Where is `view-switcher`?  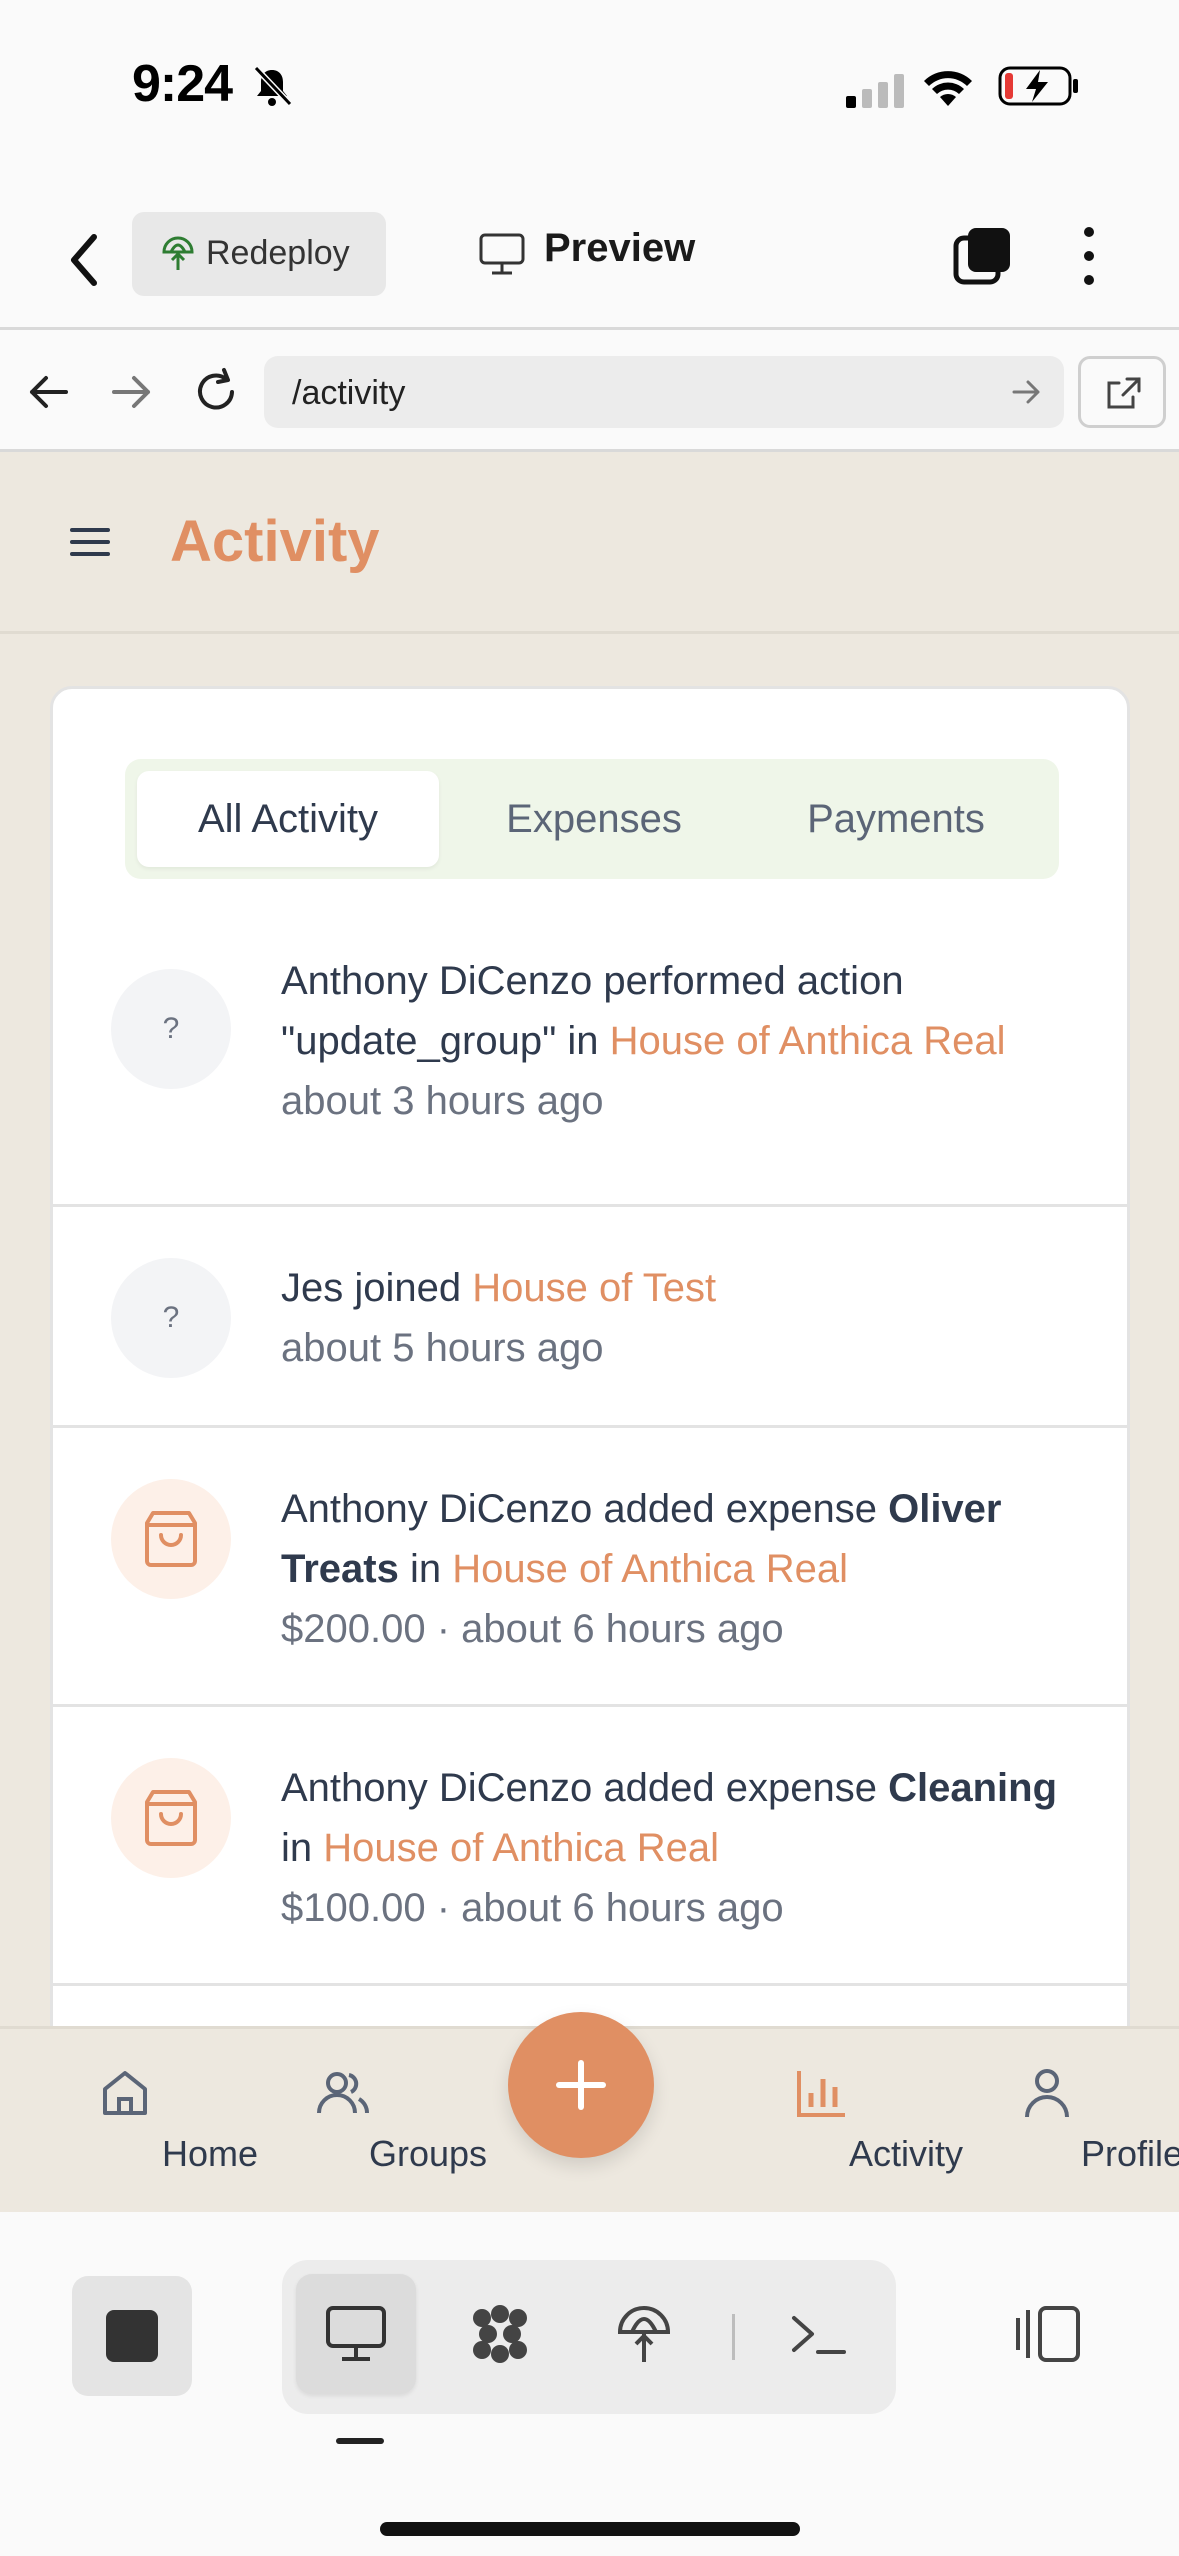
view-switcher is located at coordinates (589, 2337).